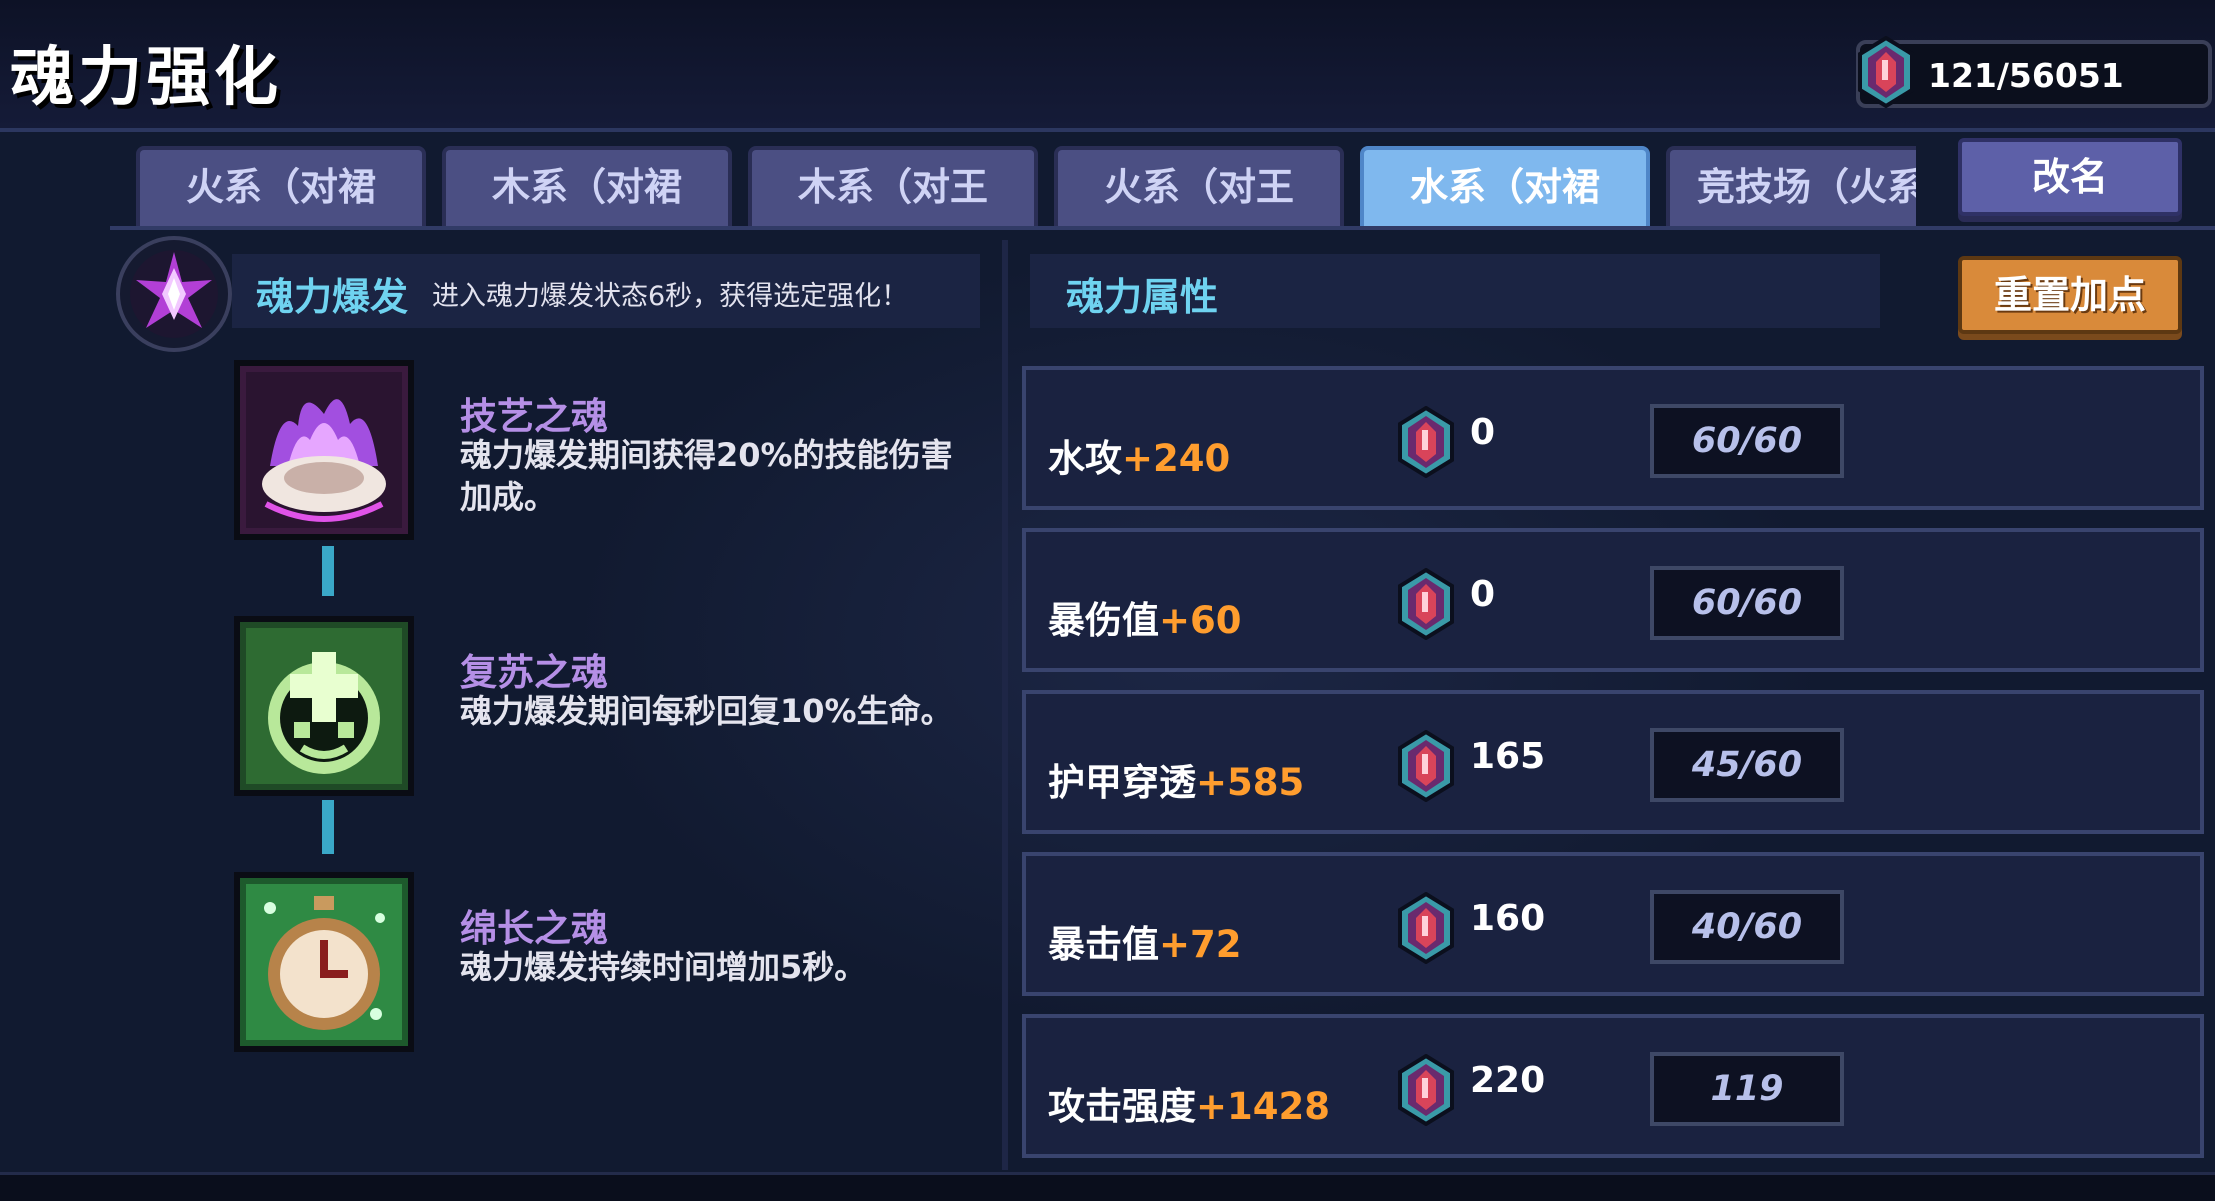  Describe the element at coordinates (1103, 944) in the screenshot. I see `attribute-name: 暴击值` at that location.